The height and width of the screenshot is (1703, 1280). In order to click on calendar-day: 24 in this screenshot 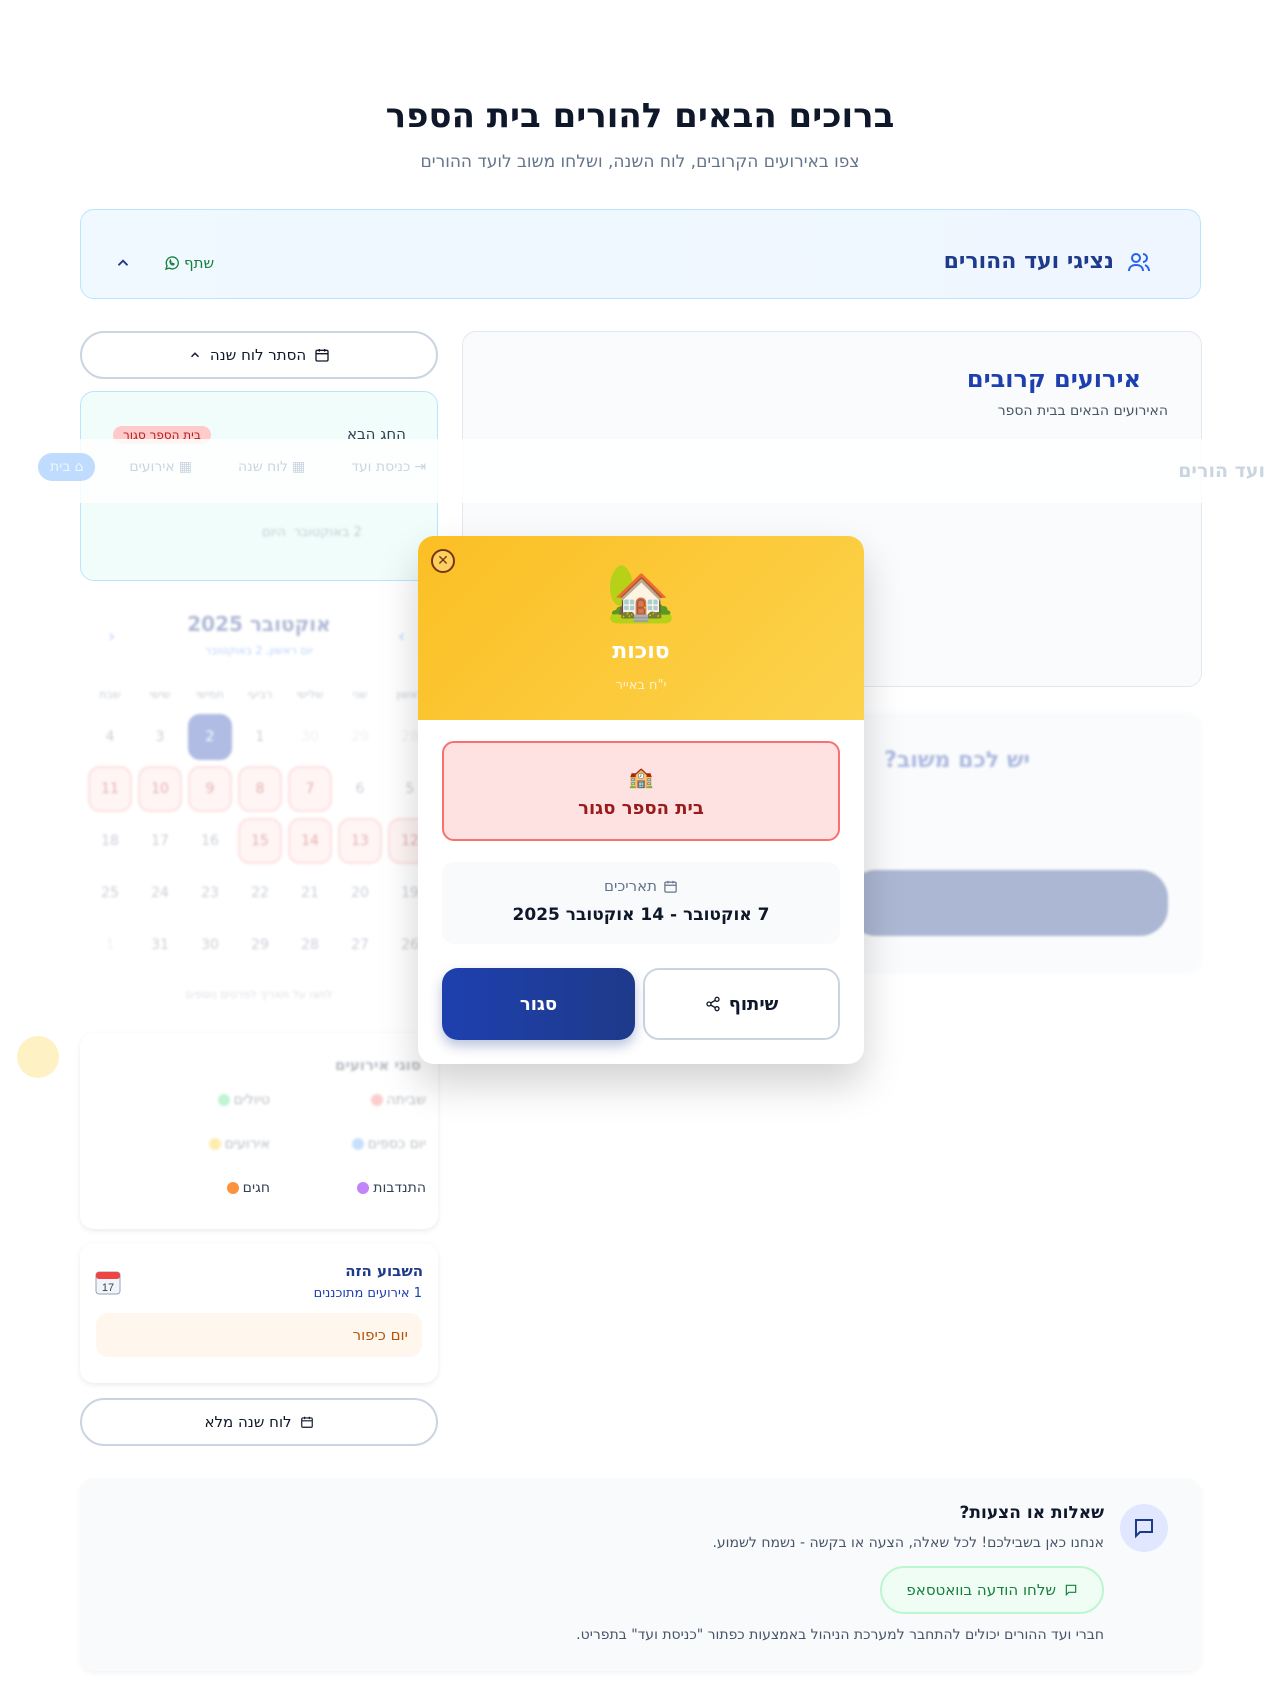, I will do `click(160, 893)`.